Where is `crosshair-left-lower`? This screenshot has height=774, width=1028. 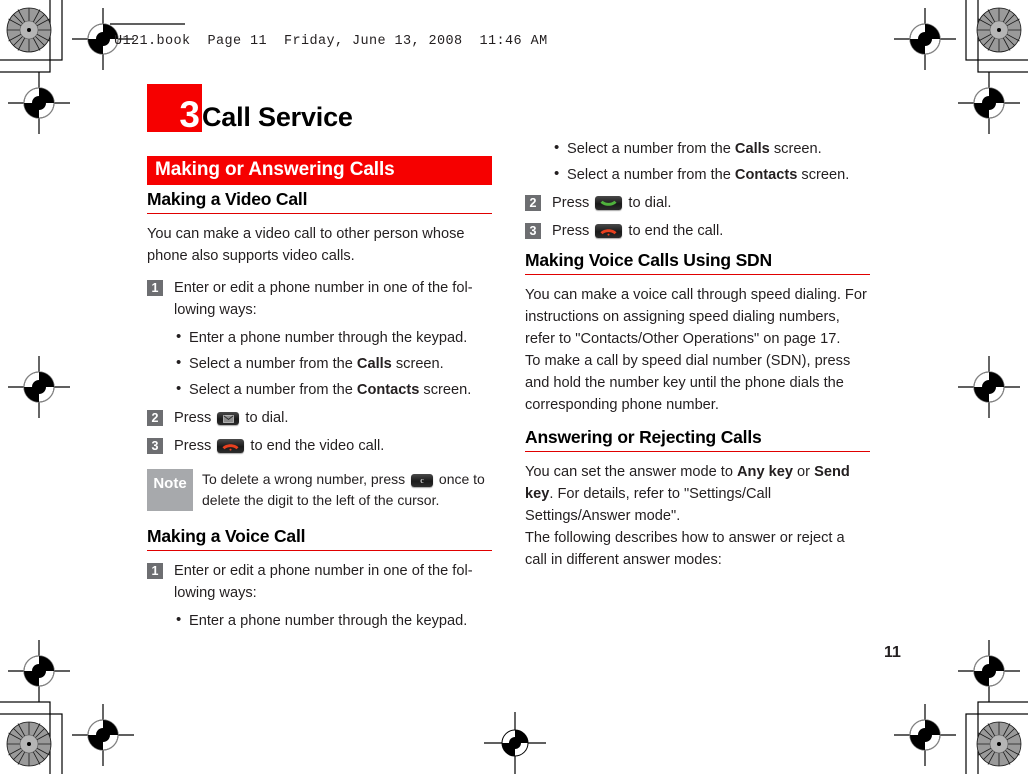 crosshair-left-lower is located at coordinates (39, 671).